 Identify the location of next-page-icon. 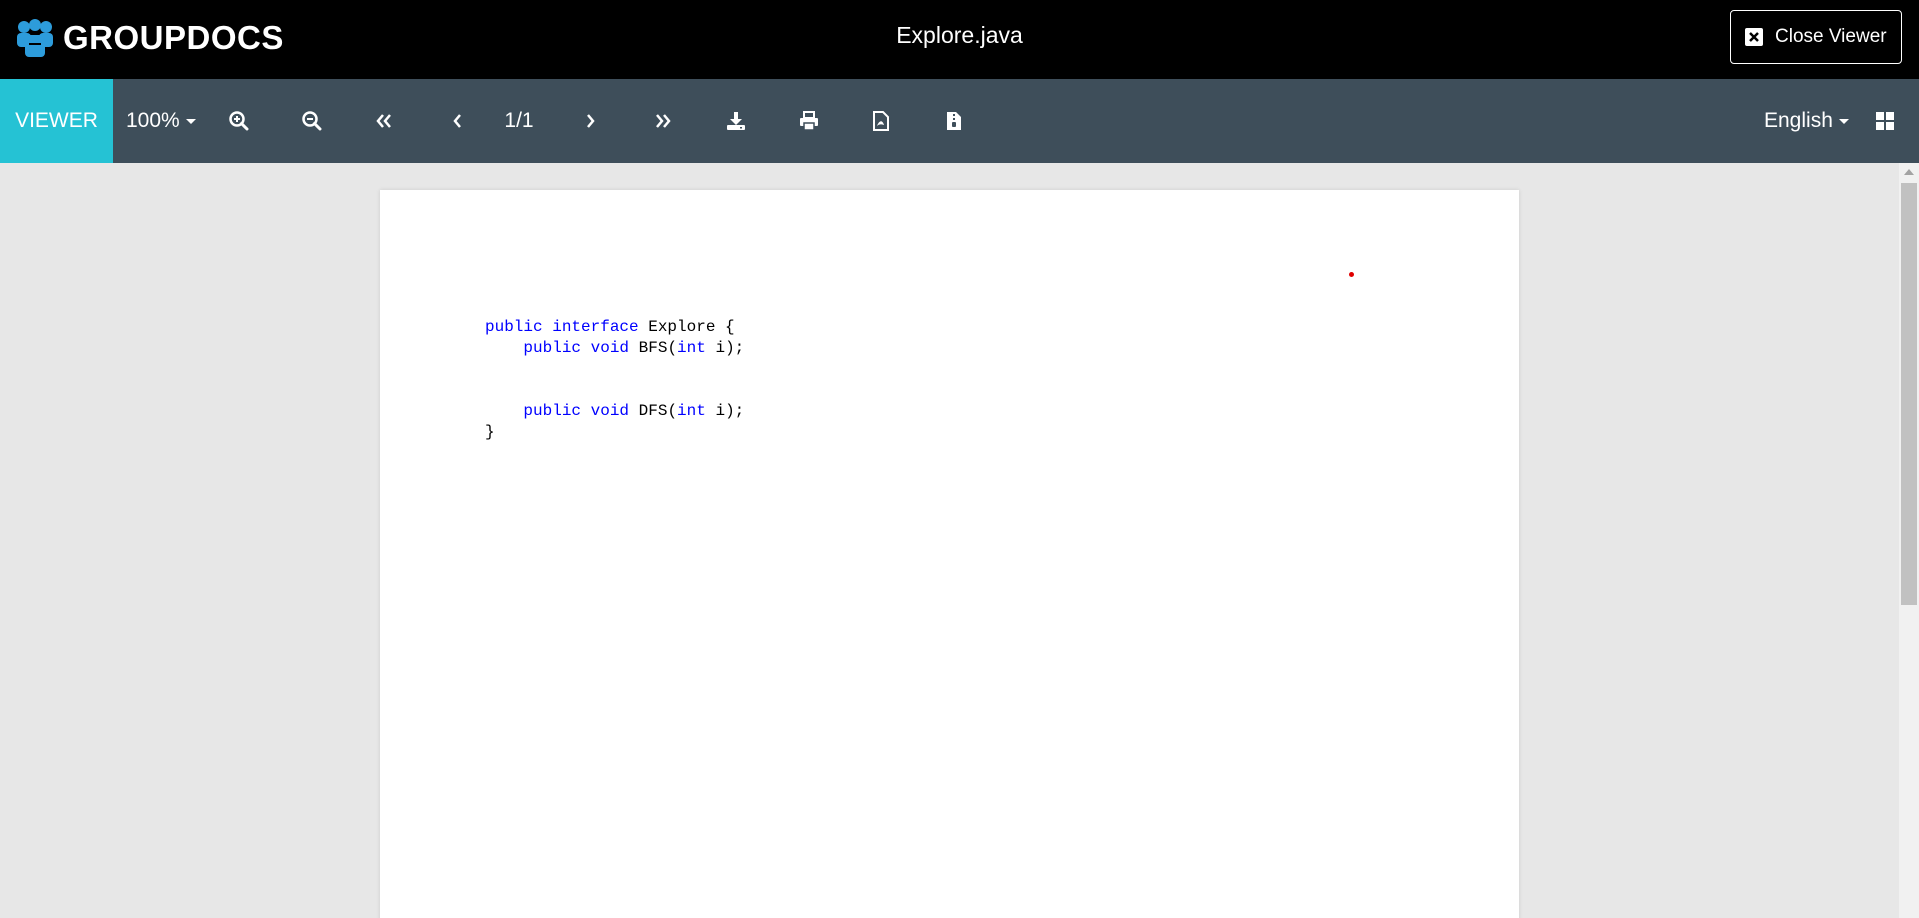
(591, 121).